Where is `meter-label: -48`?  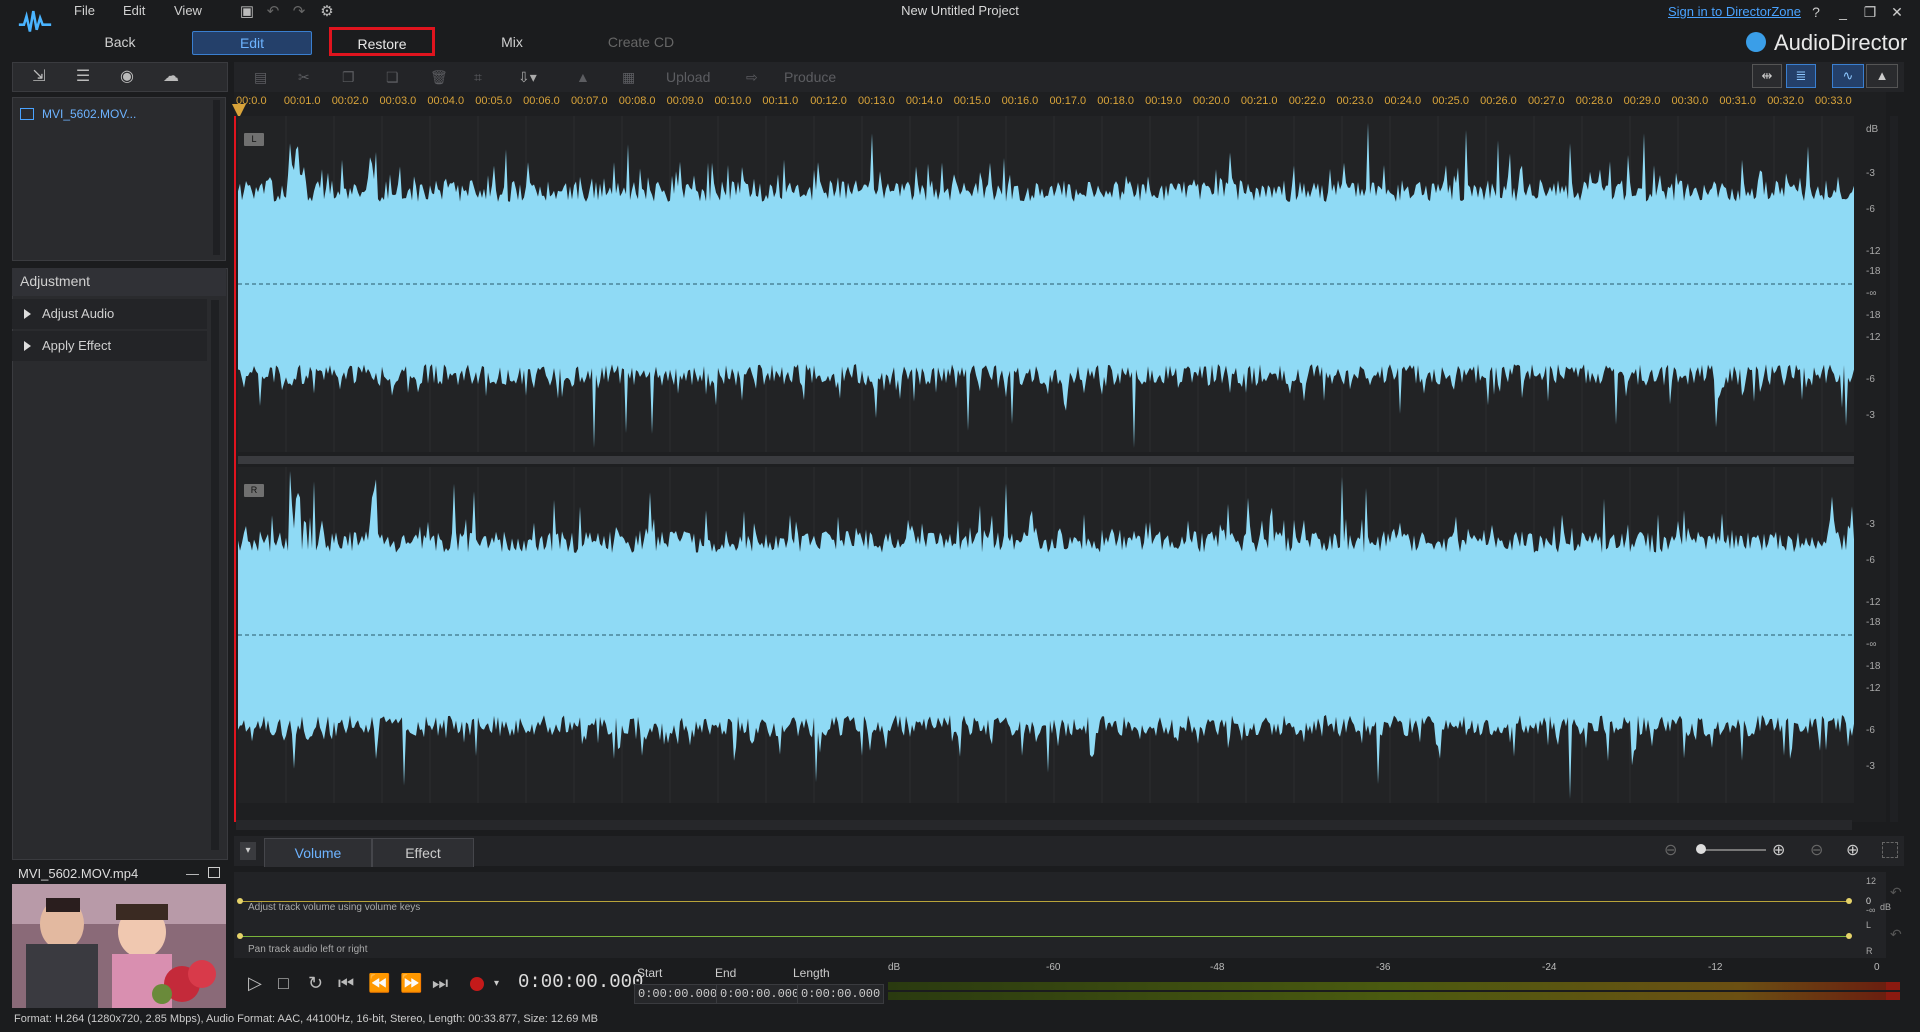
meter-label: -48 is located at coordinates (1217, 967).